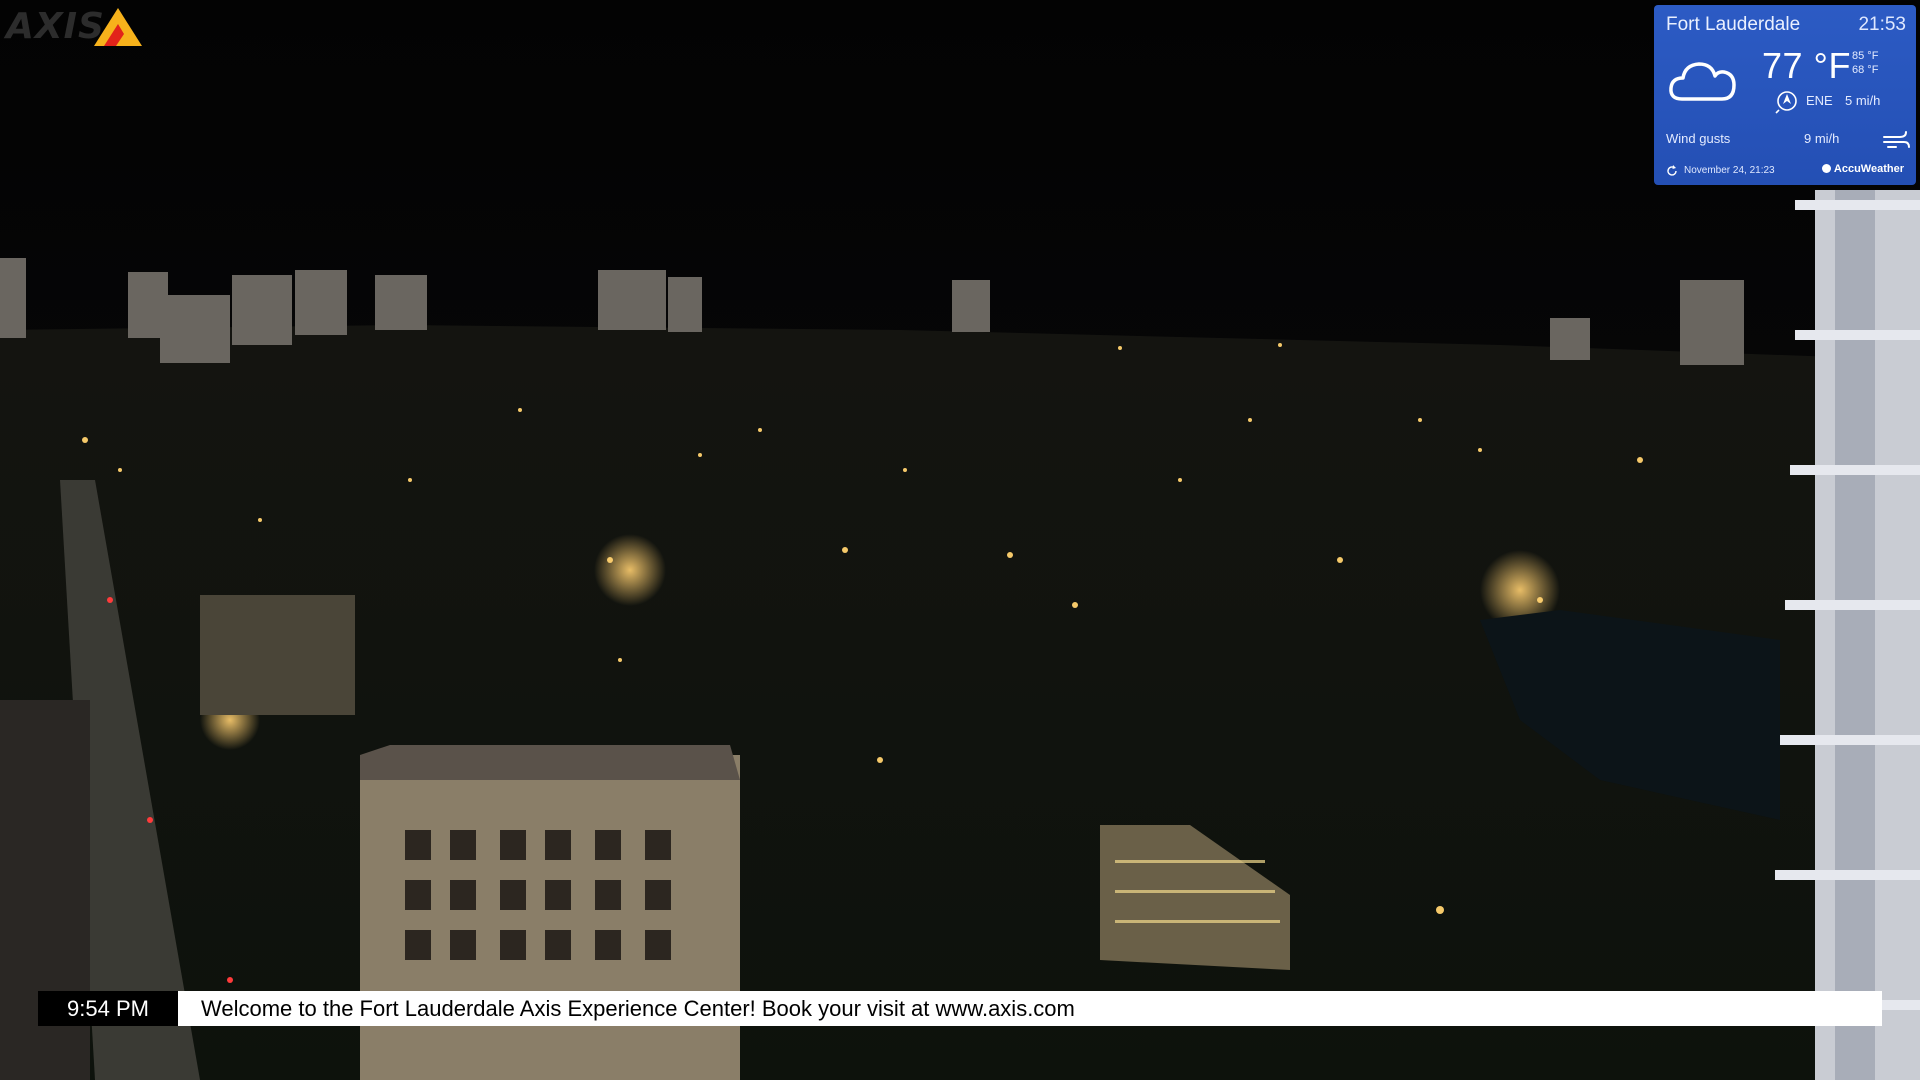 The width and height of the screenshot is (1920, 1080). Describe the element at coordinates (1863, 100) in the screenshot. I see `wind-speed: 5 mi/h` at that location.